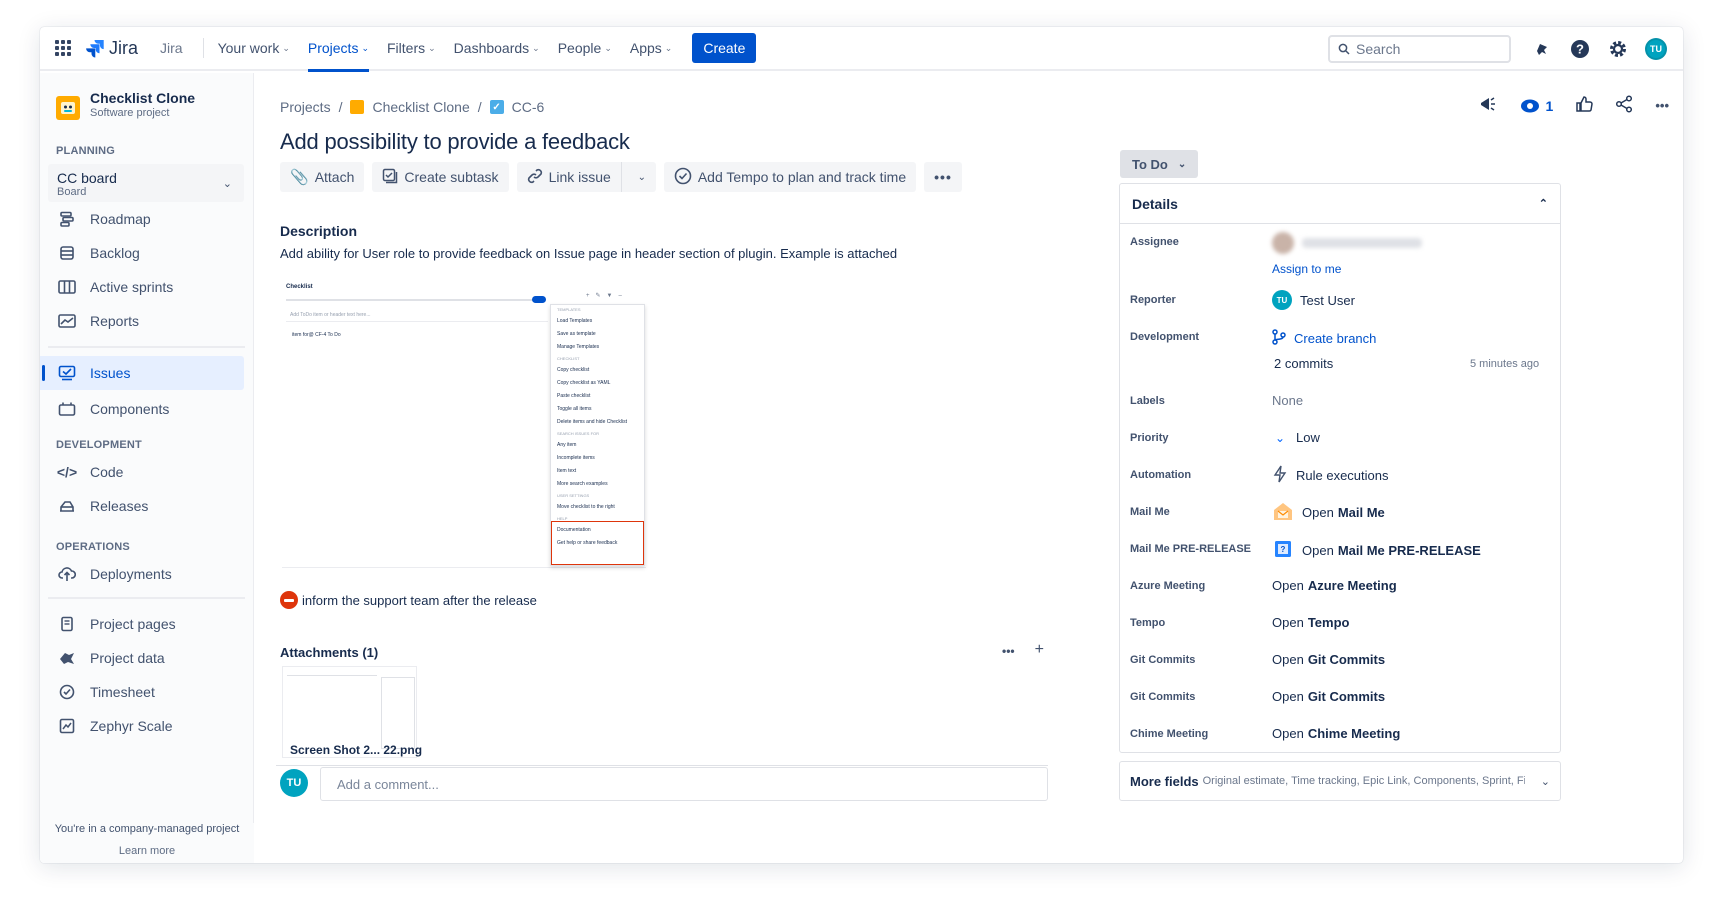 The image size is (1720, 920). What do you see at coordinates (119, 506) in the screenshot?
I see `sidebar-item-label: Releases` at bounding box center [119, 506].